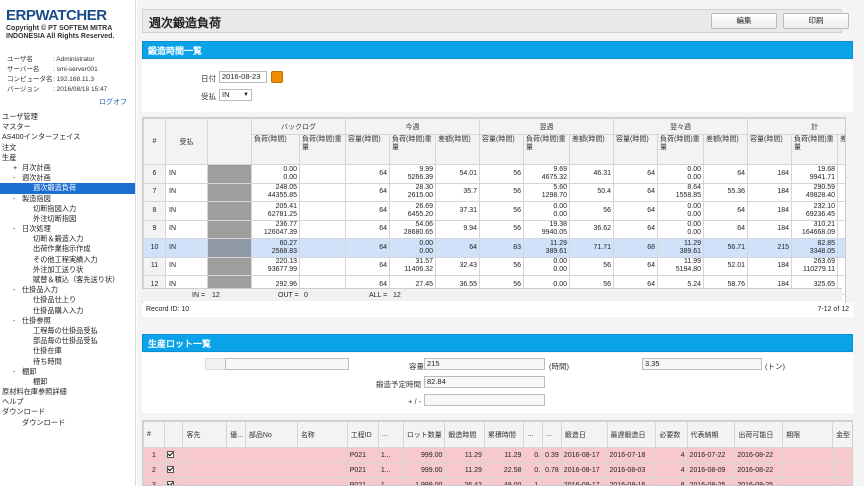 This screenshot has height=486, width=864. I want to click on col-next-week: 翌週, so click(546, 126).